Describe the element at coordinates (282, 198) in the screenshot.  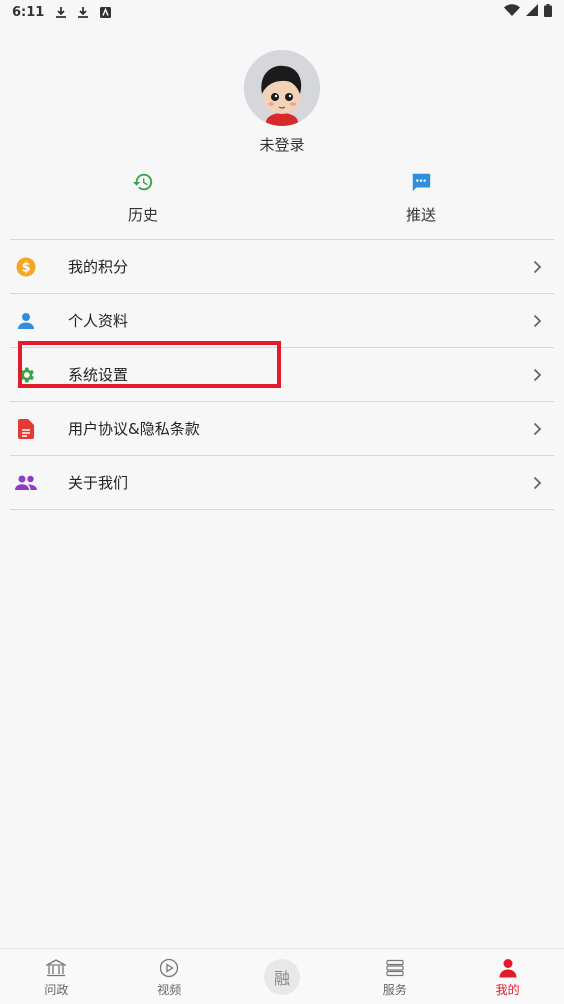
I see `quick-actions: 历史 推送` at that location.